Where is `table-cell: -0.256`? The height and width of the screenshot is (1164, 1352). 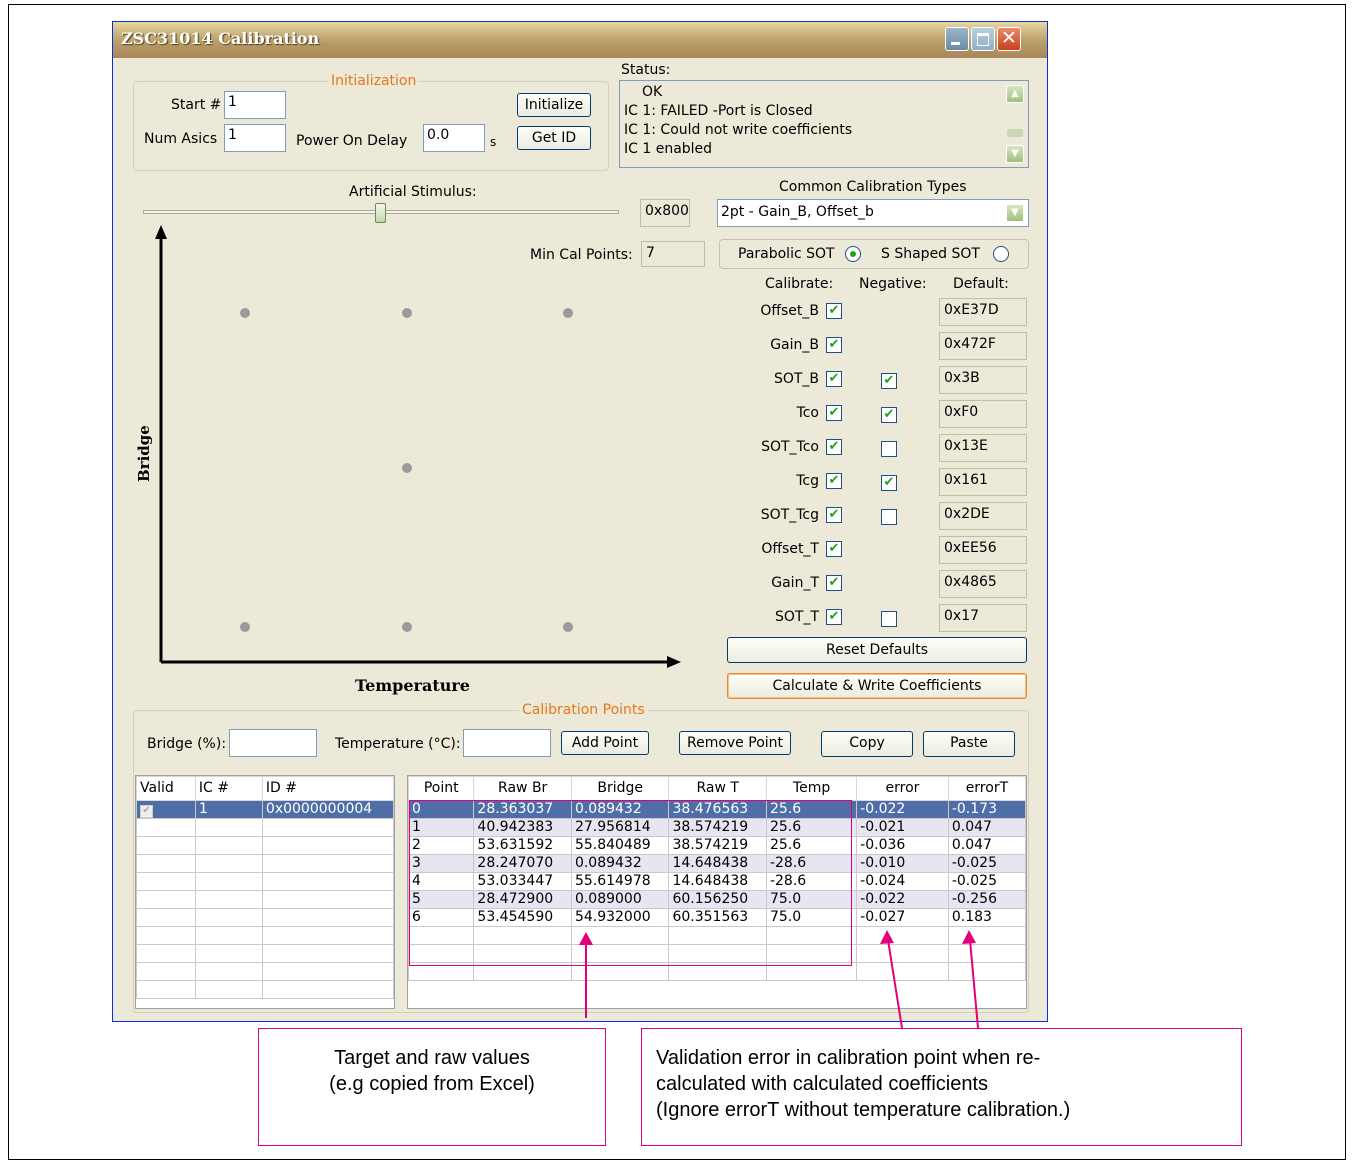
table-cell: -0.256 is located at coordinates (986, 899).